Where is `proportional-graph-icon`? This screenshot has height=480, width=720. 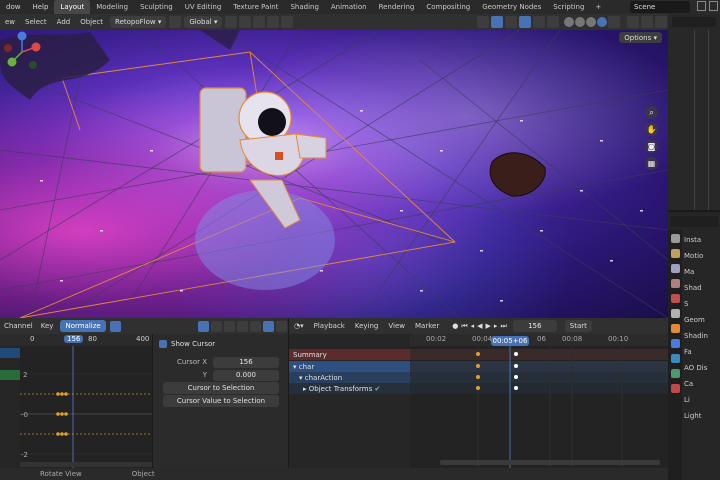 proportional-graph-icon is located at coordinates (268, 326).